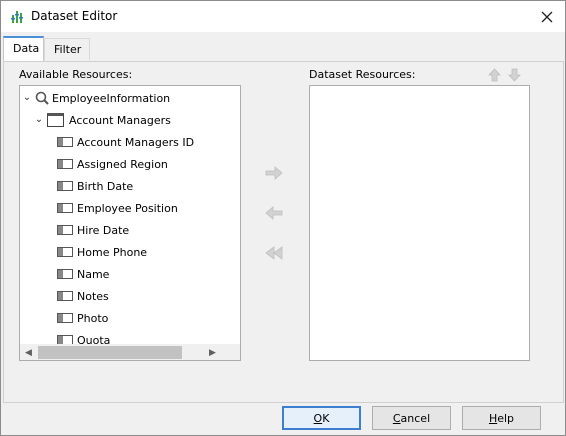 This screenshot has height=436, width=566. I want to click on table-icon, so click(55, 120).